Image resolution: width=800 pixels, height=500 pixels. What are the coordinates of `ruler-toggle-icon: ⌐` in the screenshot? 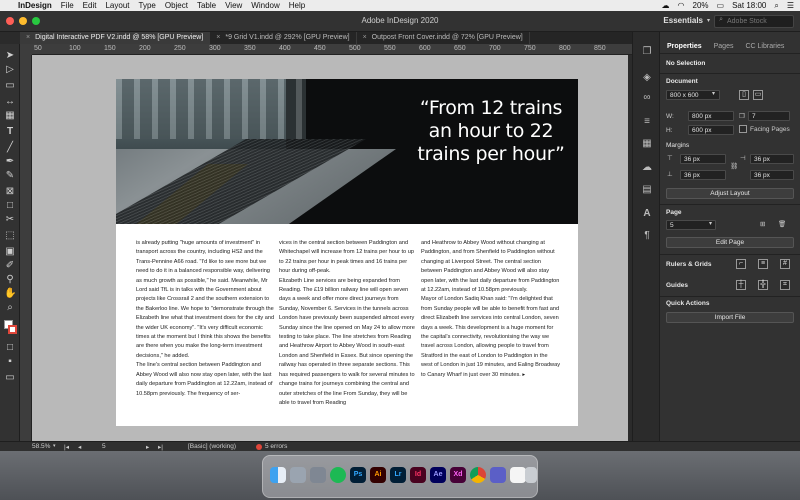 It's located at (741, 264).